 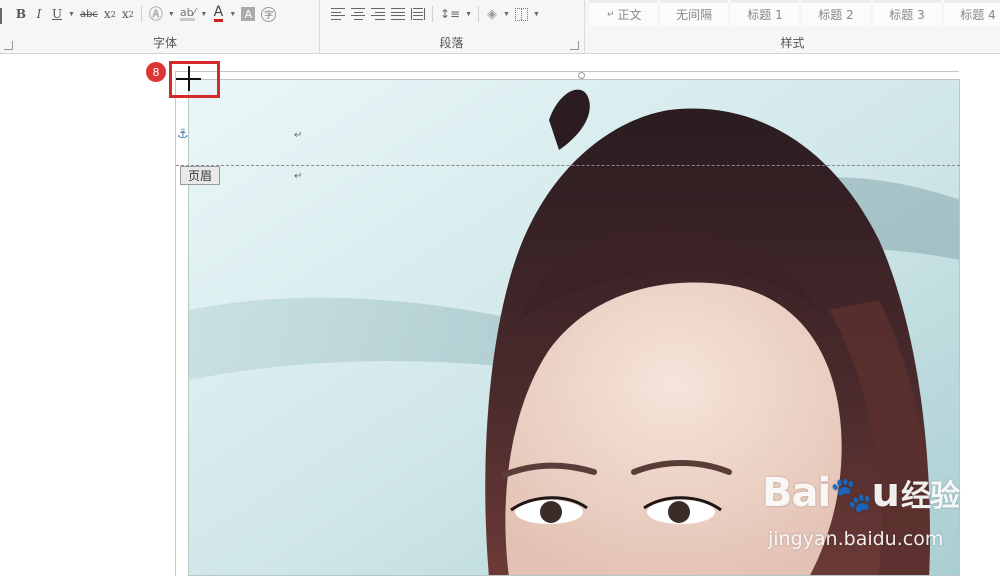 I want to click on paragraph-group-label: 段落, so click(x=451, y=43).